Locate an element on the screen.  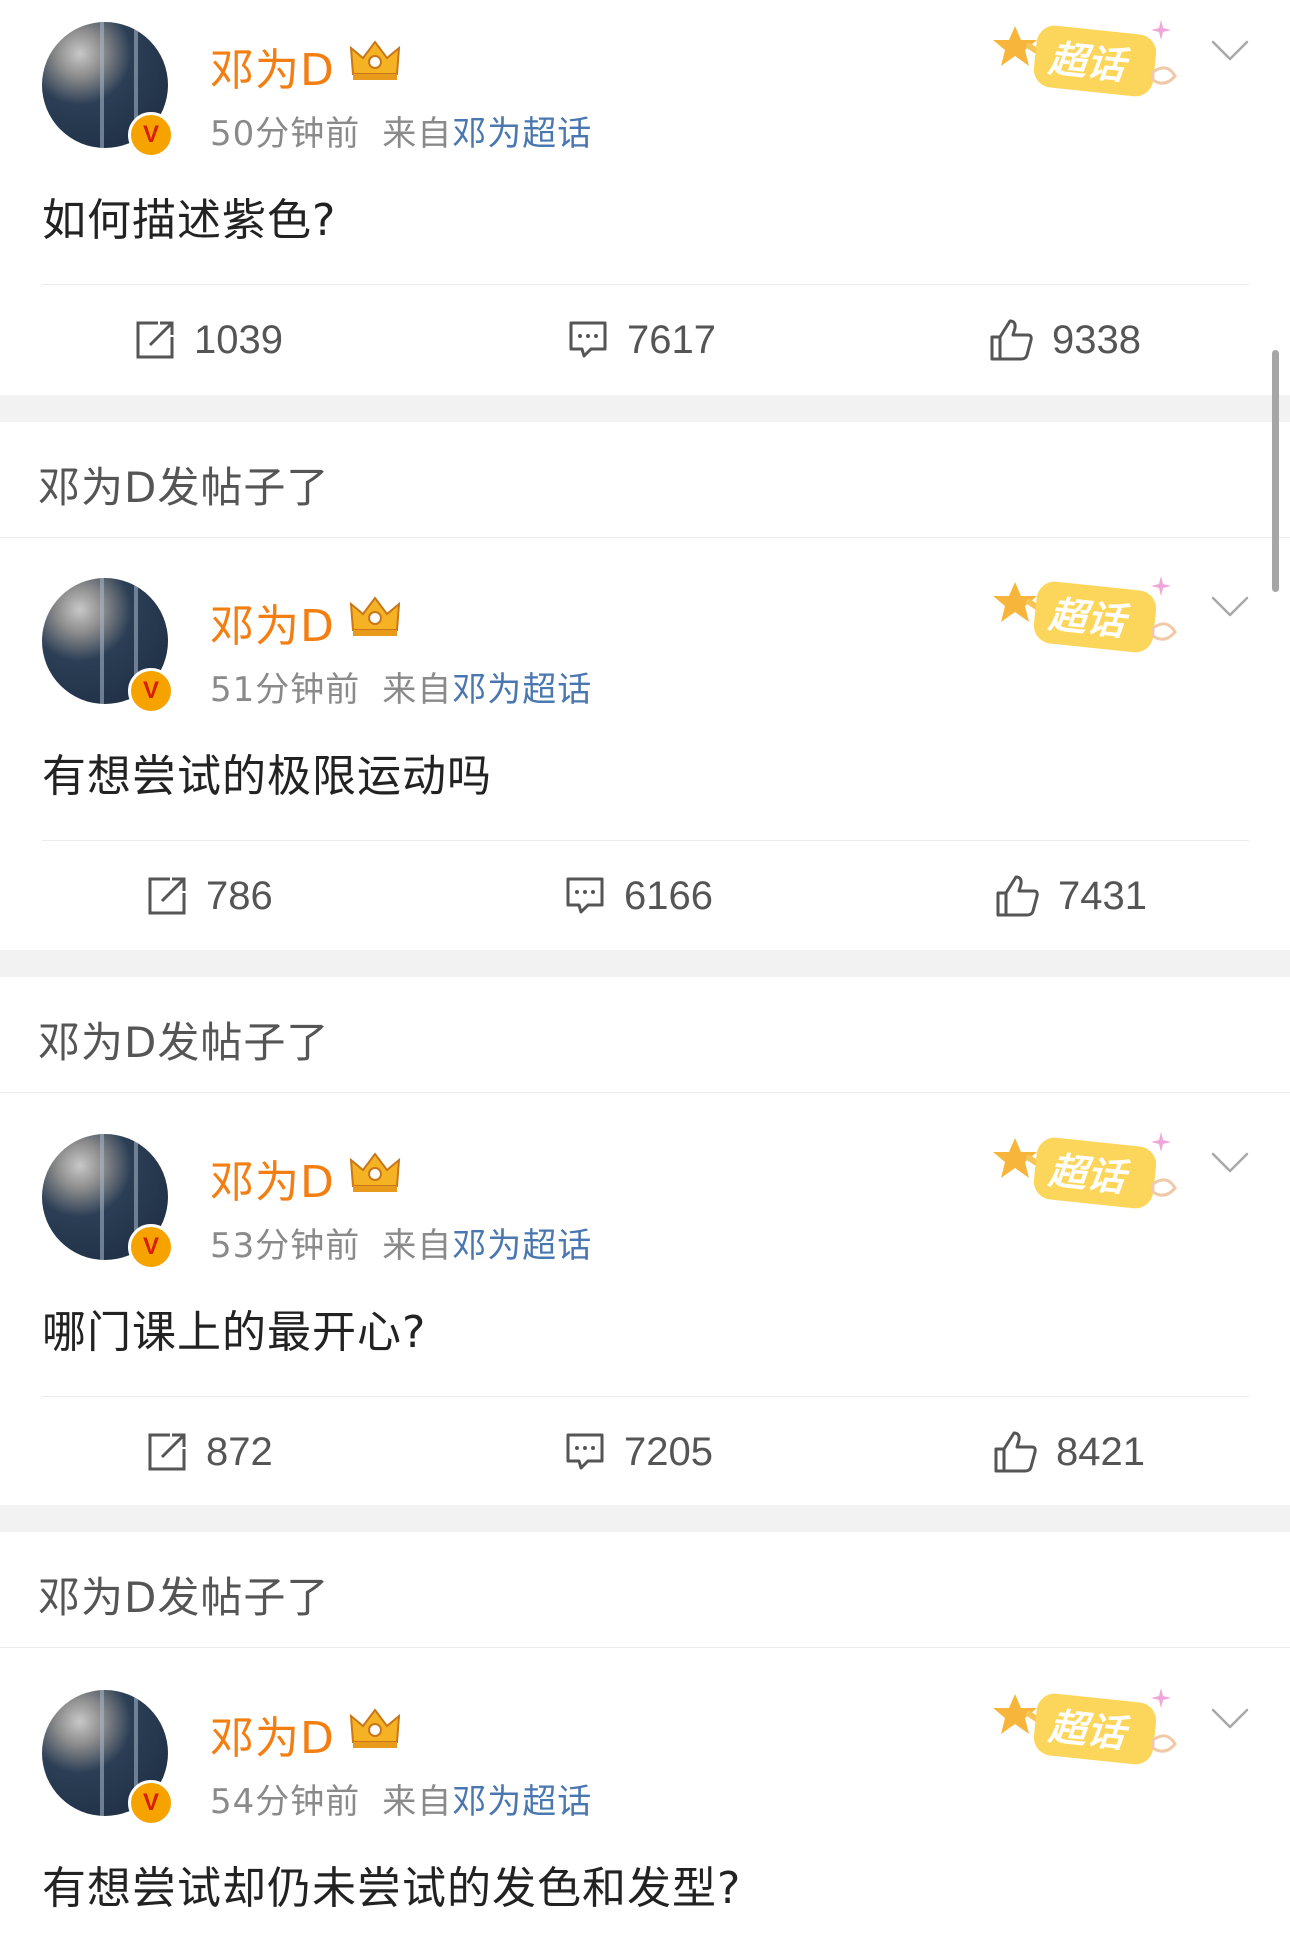
like-count: 7431 is located at coordinates (1102, 895).